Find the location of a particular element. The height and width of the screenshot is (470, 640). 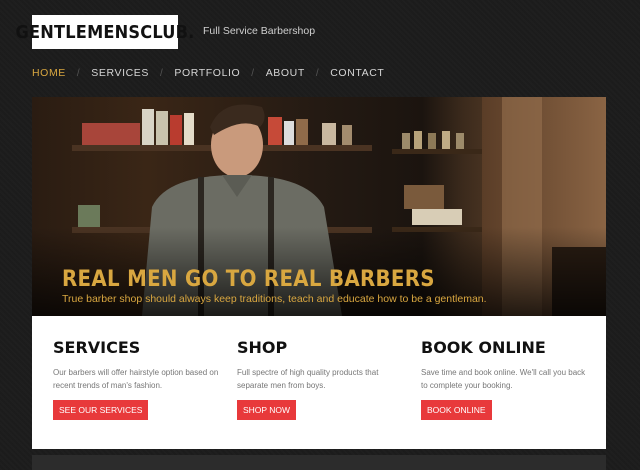

nav-contact: CONTACT is located at coordinates (357, 73).